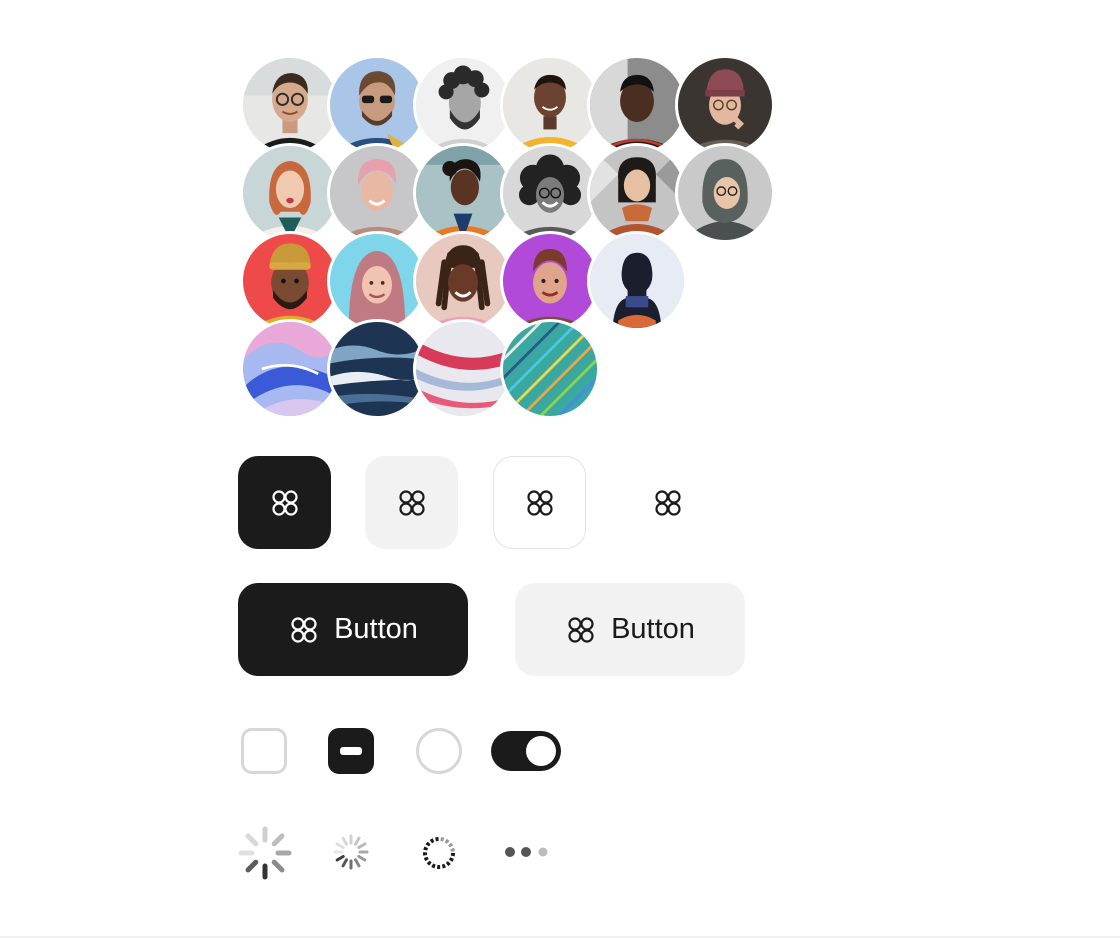  What do you see at coordinates (439, 751) in the screenshot?
I see `radio-unselected` at bounding box center [439, 751].